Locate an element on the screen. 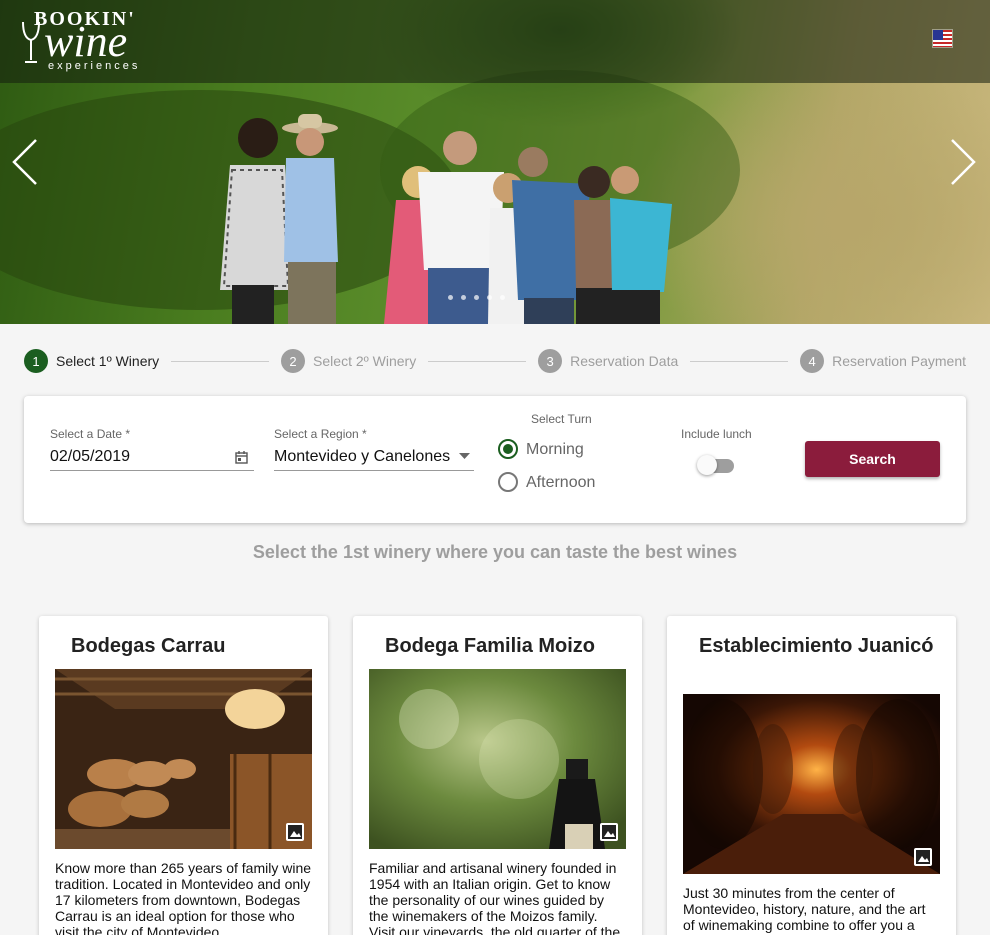  us-flag-icon is located at coordinates (942, 38).